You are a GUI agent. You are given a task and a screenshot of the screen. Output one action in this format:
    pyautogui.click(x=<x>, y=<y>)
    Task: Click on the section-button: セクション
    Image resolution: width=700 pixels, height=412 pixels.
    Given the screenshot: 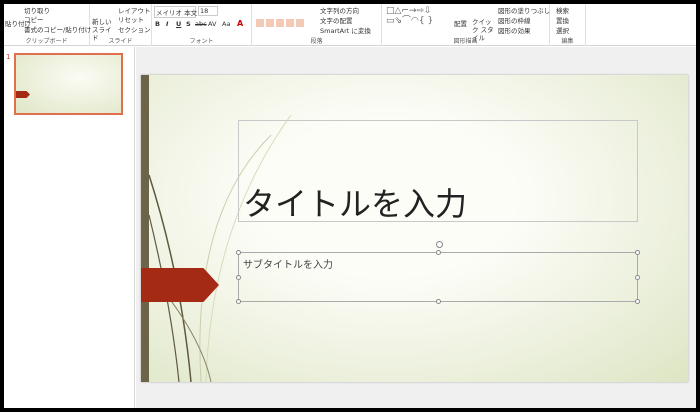 What is the action you would take?
    pyautogui.click(x=134, y=29)
    